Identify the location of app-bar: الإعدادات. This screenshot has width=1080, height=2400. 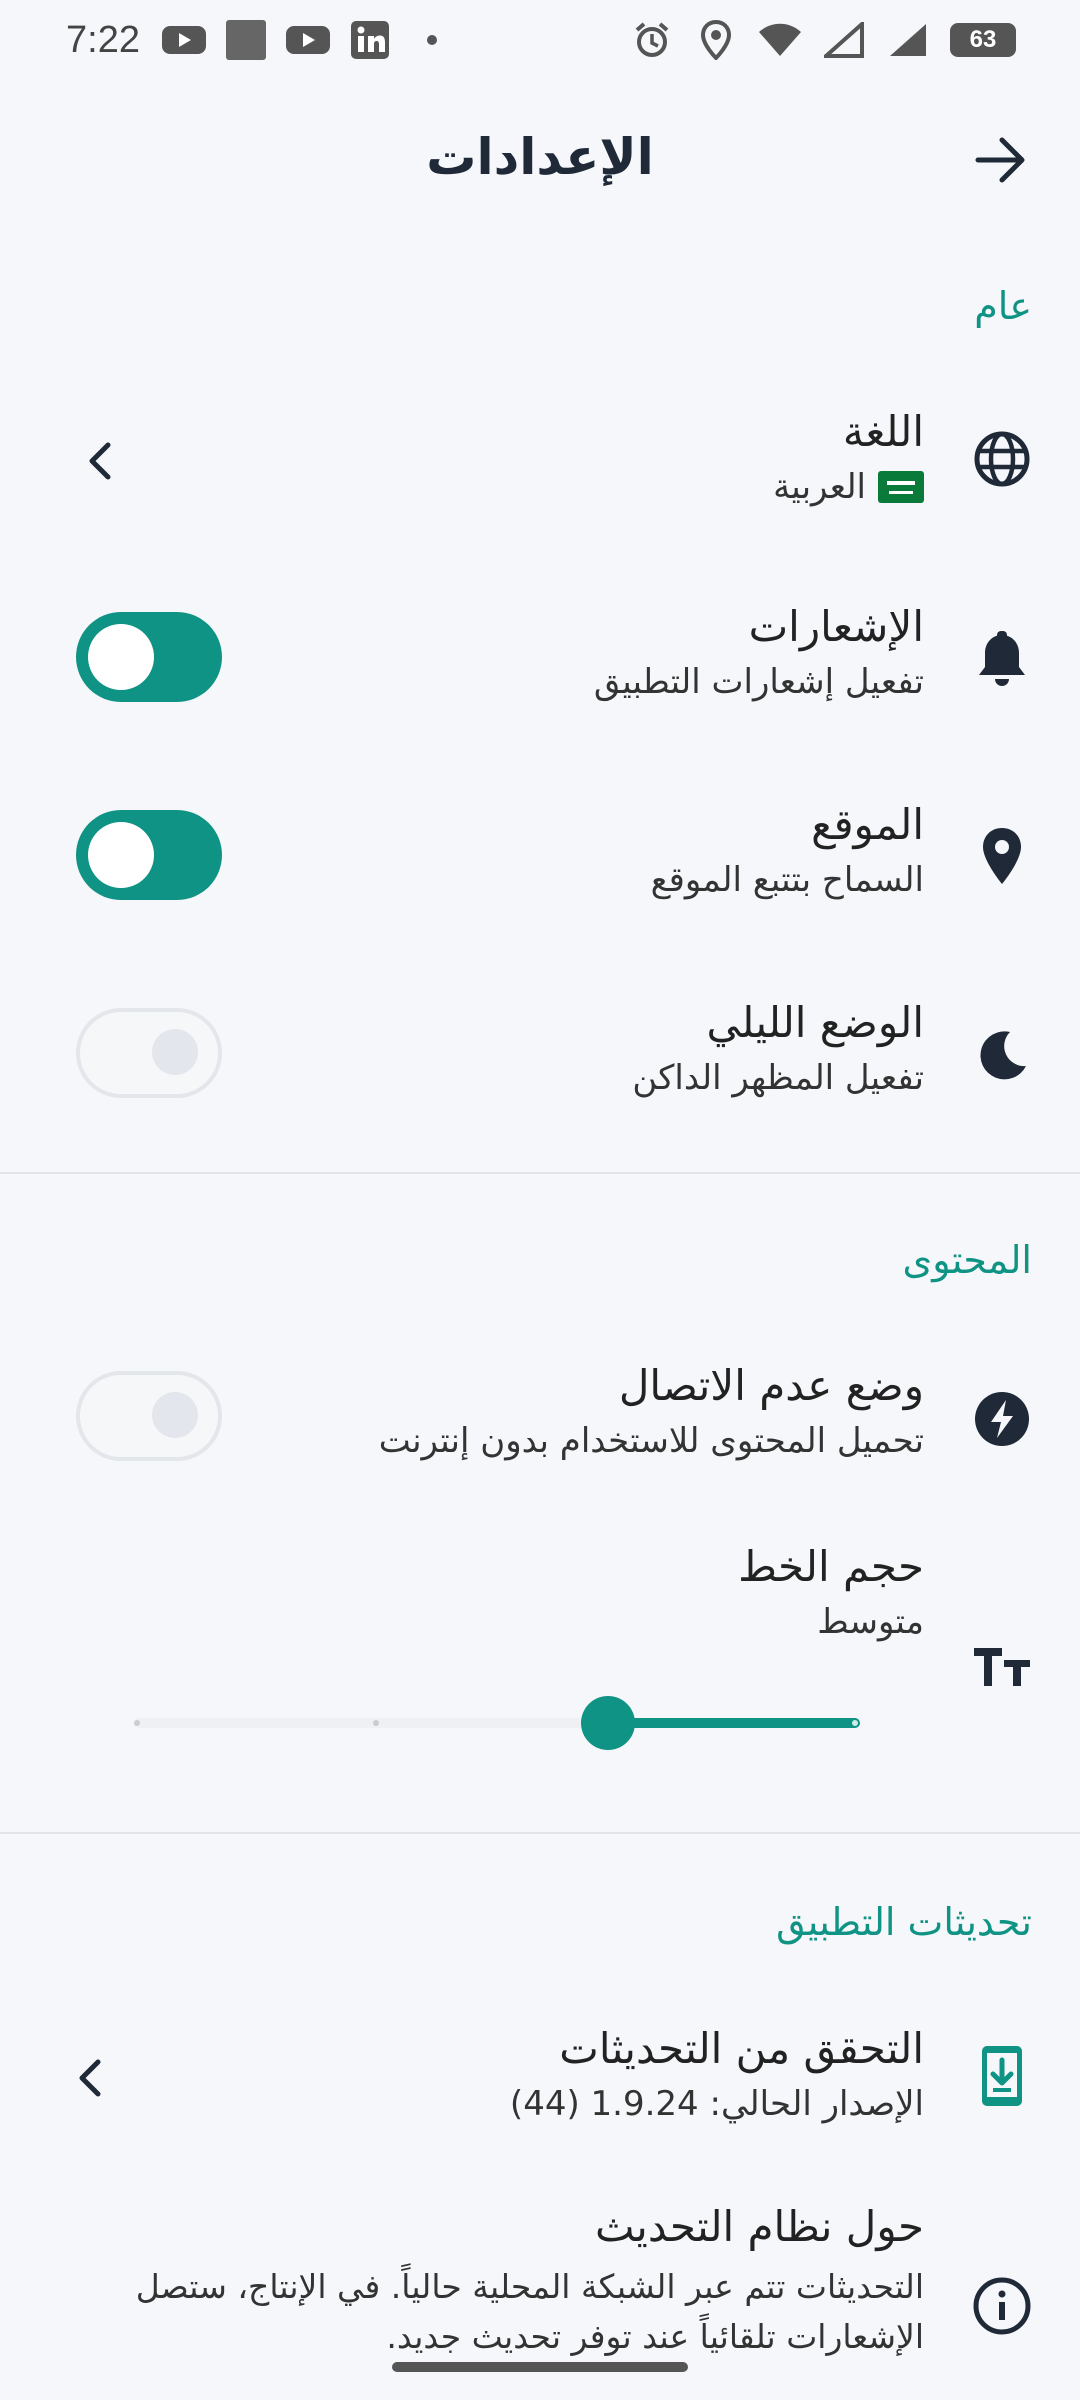
(540, 162).